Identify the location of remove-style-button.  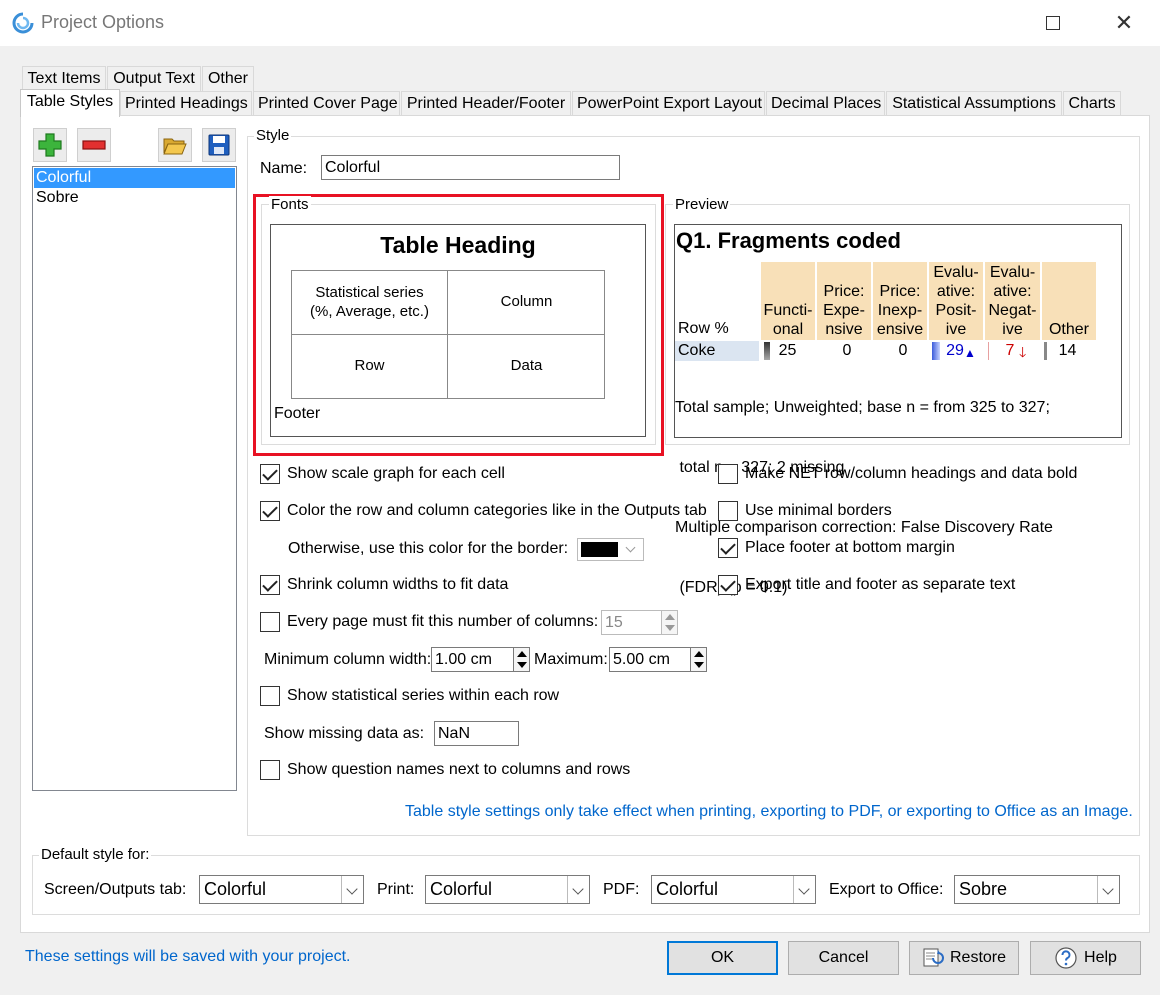
(94, 145).